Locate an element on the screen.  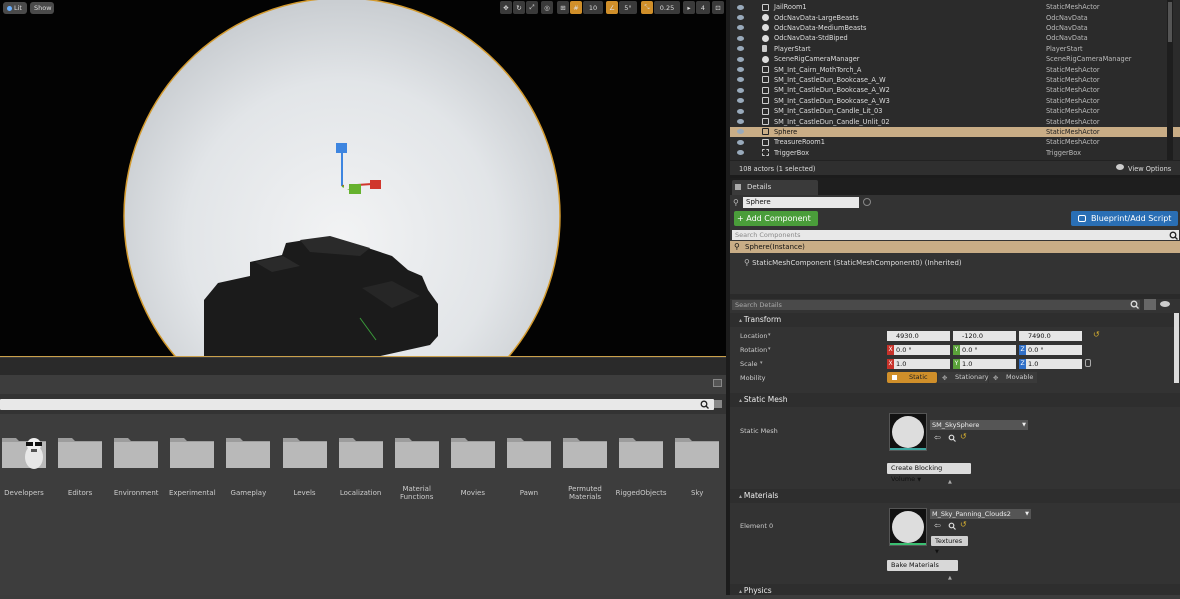
actor-name-input: Sphere is located at coordinates (801, 202).